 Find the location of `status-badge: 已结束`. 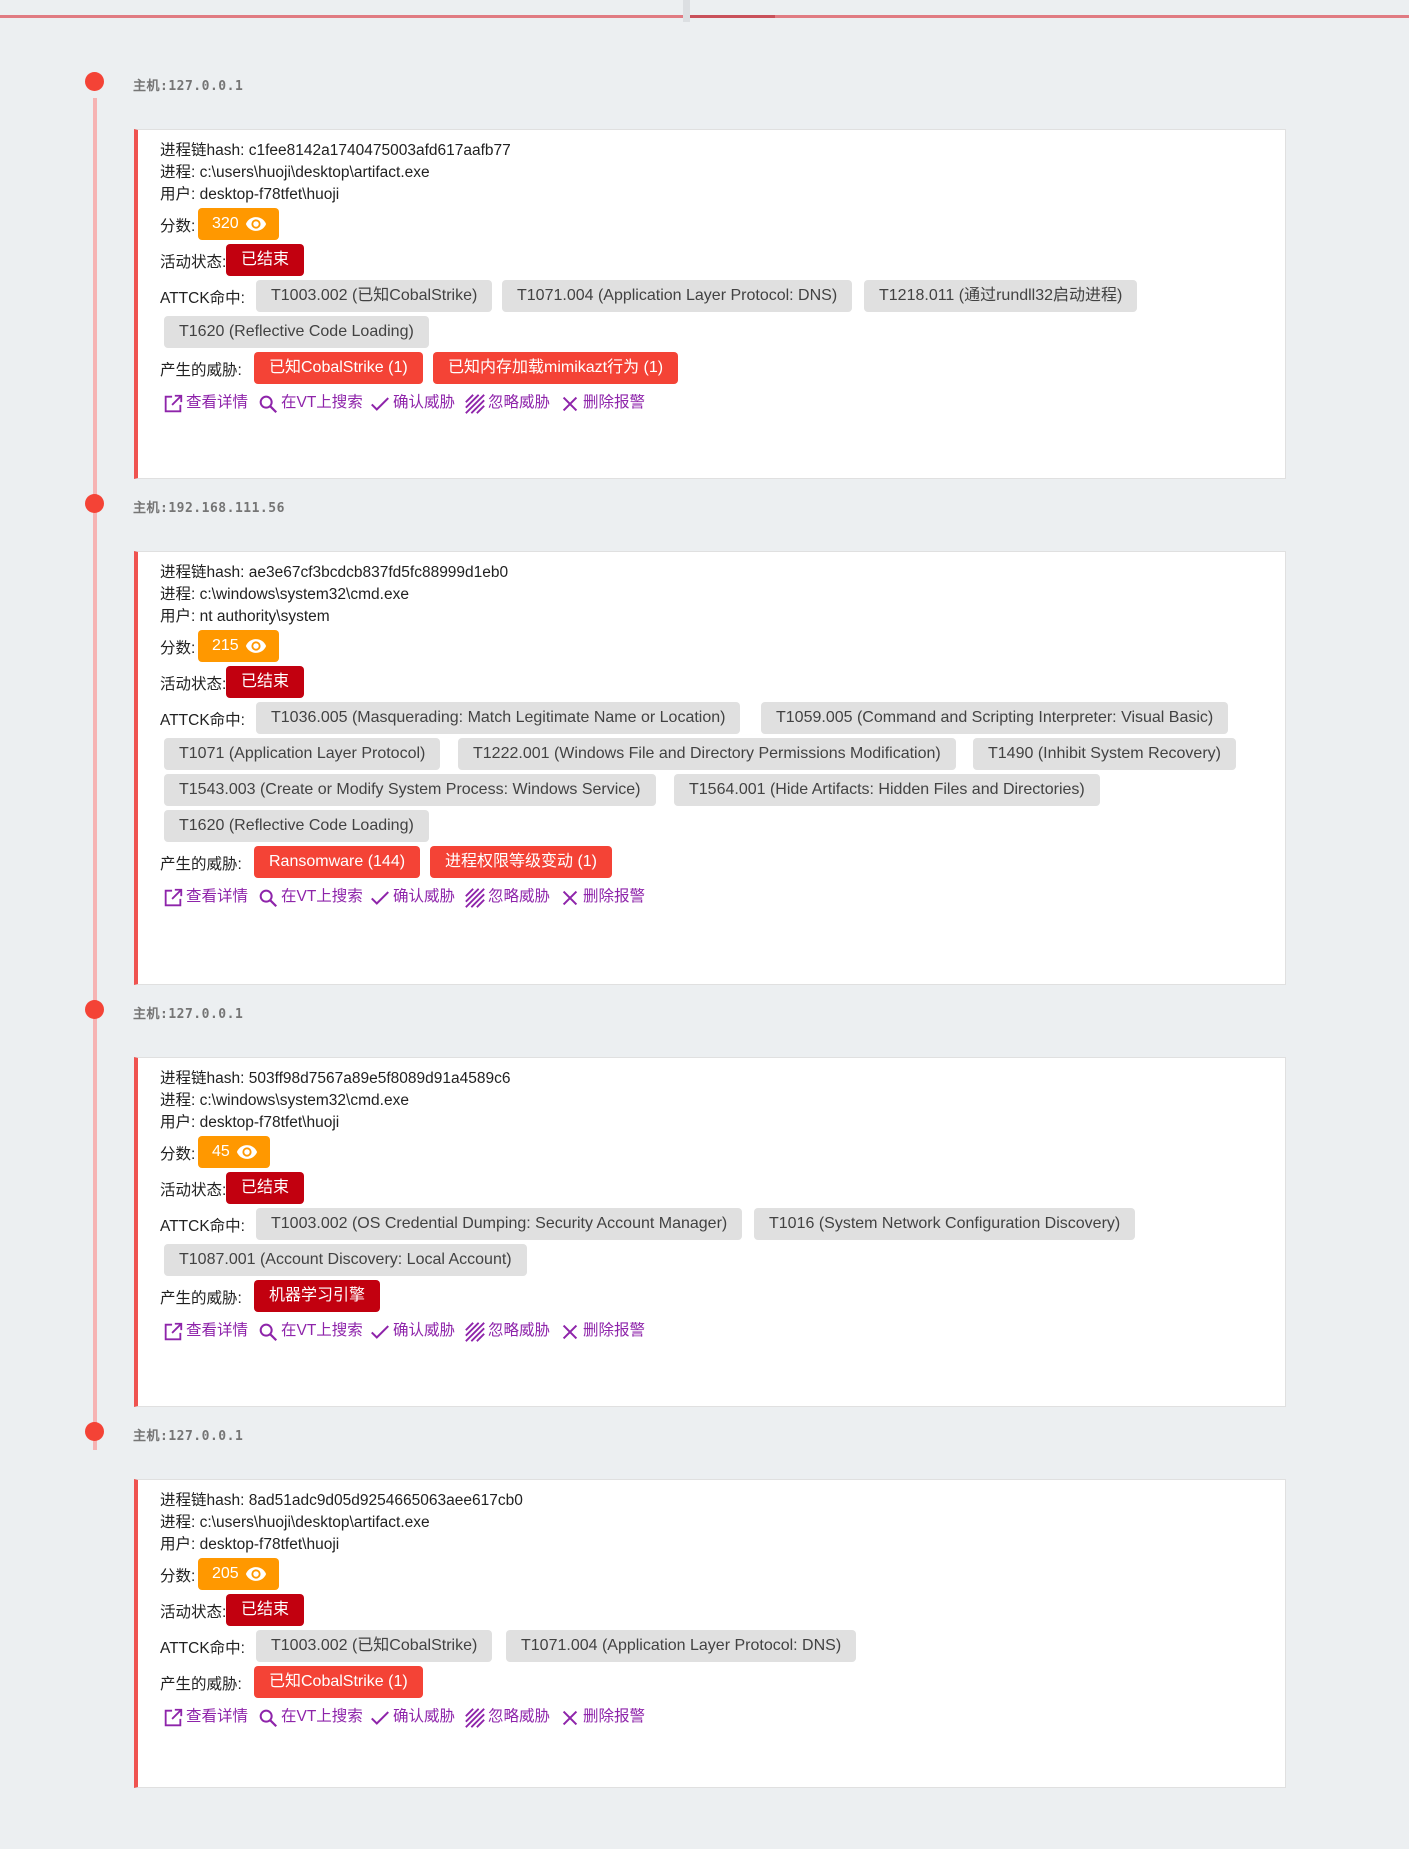

status-badge: 已结束 is located at coordinates (265, 260).